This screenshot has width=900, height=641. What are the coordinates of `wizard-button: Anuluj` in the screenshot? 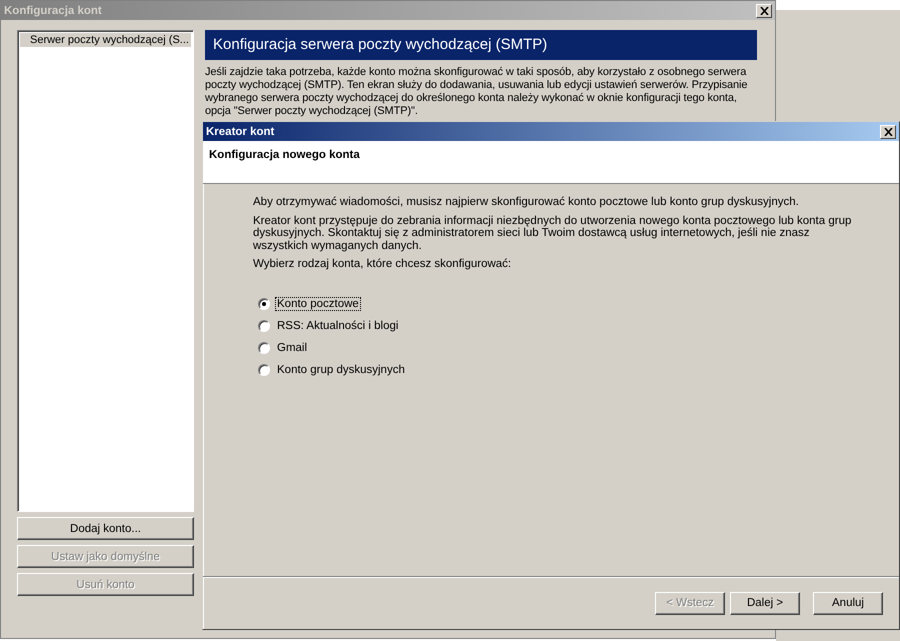 It's located at (848, 603).